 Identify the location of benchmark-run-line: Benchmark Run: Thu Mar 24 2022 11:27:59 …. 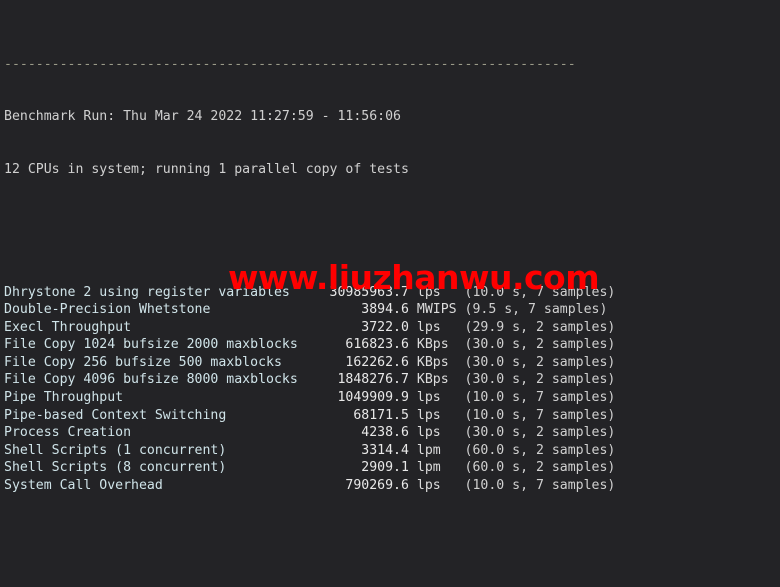
(202, 117).